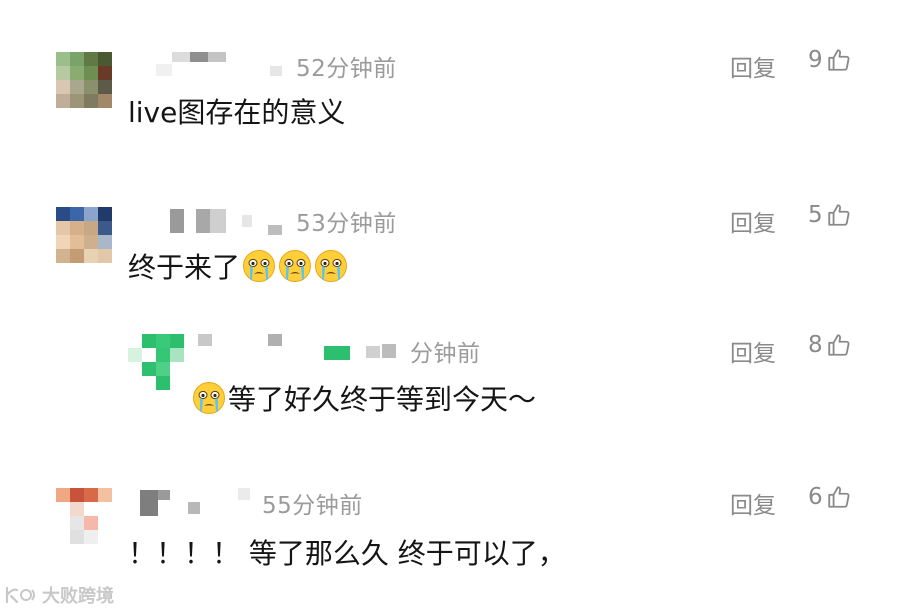 This screenshot has width=900, height=613. What do you see at coordinates (184, 267) in the screenshot?
I see `comment-text-content: 终于来了` at bounding box center [184, 267].